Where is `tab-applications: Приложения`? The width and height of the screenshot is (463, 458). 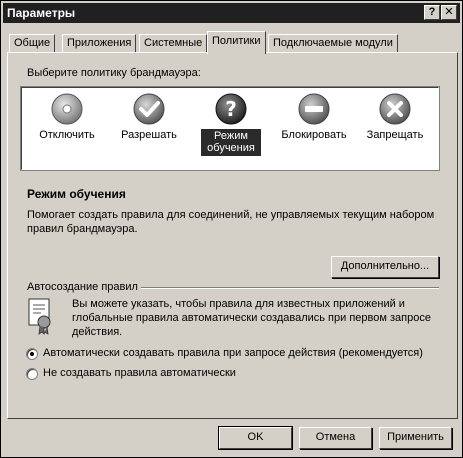 tab-applications: Приложения is located at coordinates (99, 43).